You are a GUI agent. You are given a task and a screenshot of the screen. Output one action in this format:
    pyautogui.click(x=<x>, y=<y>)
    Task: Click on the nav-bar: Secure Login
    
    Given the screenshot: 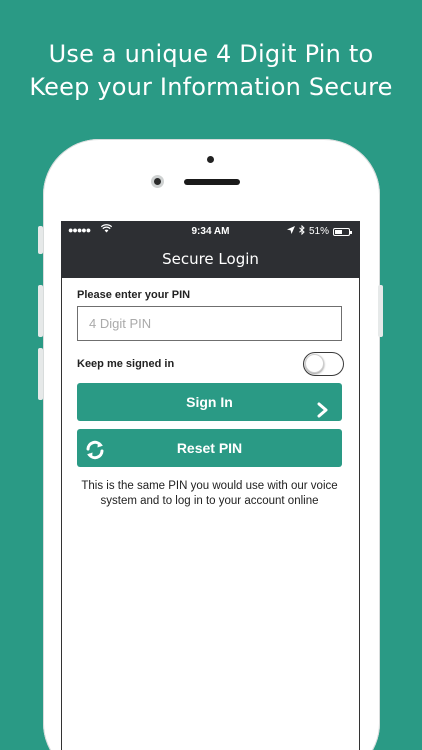 What is the action you would take?
    pyautogui.click(x=210, y=260)
    